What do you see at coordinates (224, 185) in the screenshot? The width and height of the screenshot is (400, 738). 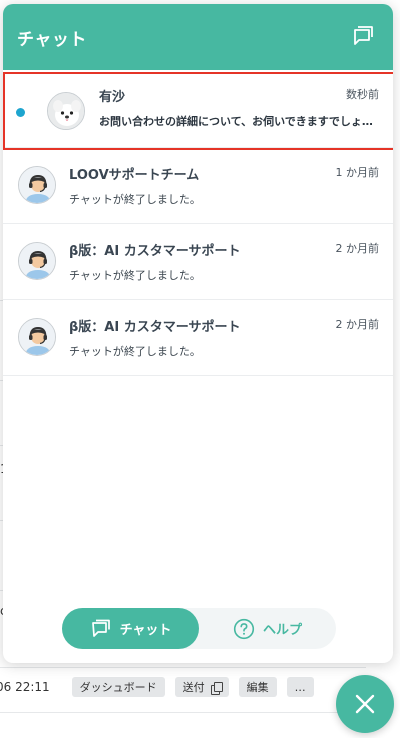 I see `conversation-content: LOOVサポートチーム 1 か月前 チャットが終了しました。` at bounding box center [224, 185].